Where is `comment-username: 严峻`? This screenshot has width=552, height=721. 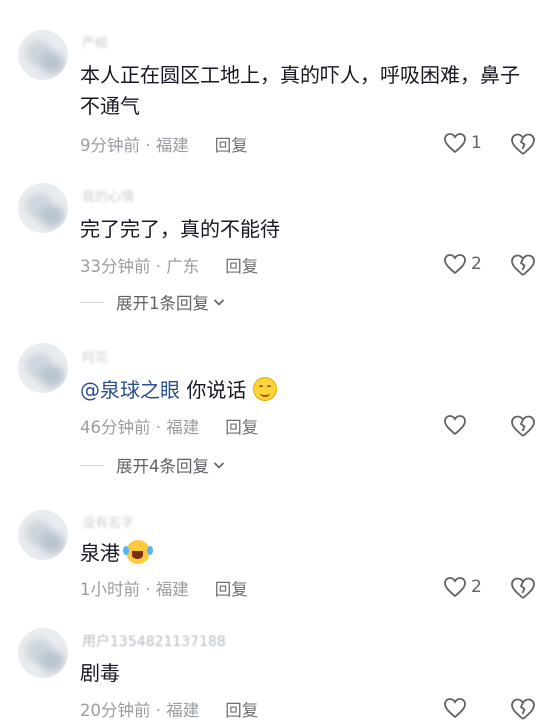
comment-username: 严峻 is located at coordinates (95, 41).